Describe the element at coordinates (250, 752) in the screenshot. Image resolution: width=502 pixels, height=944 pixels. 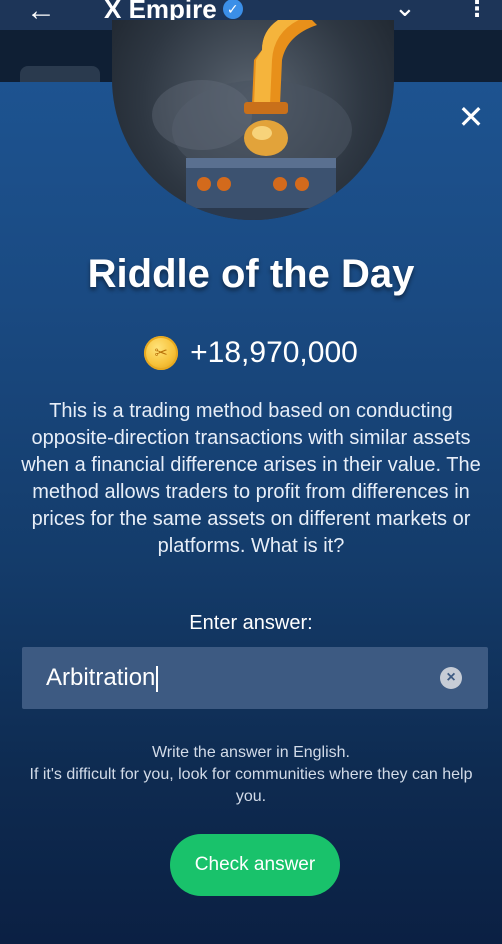
I see `hint-line-1: Write the answer in English.` at that location.